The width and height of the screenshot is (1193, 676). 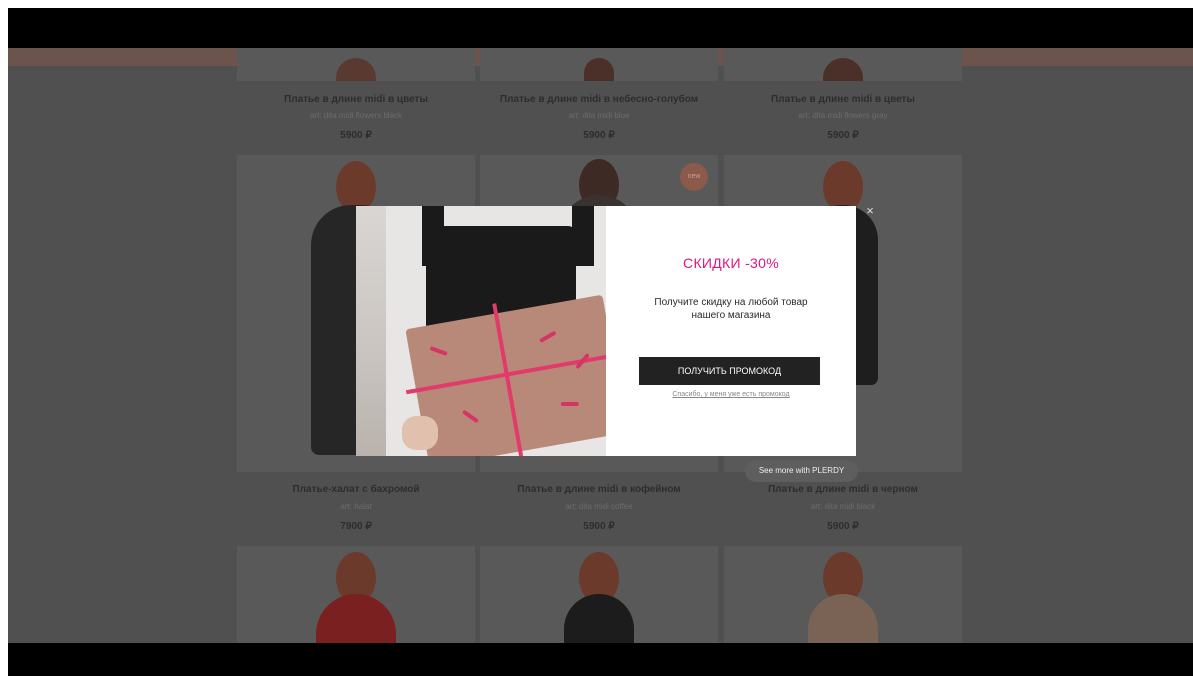 What do you see at coordinates (356, 115) in the screenshot?
I see `product-art: art: dita midi flowers black` at bounding box center [356, 115].